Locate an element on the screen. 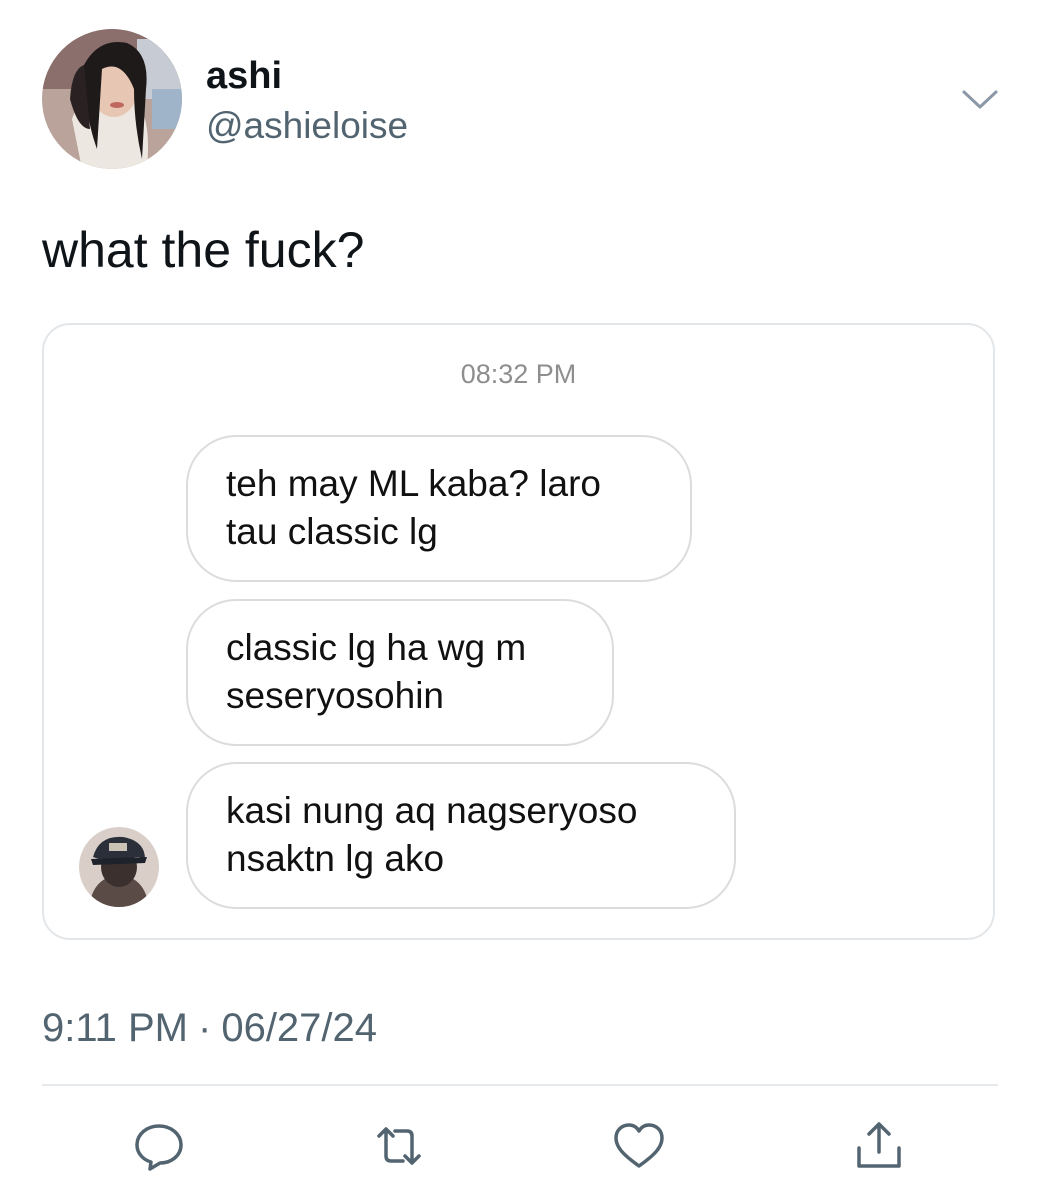 Image resolution: width=1039 pixels, height=1200 pixels. author-display-name: ashi is located at coordinates (244, 76).